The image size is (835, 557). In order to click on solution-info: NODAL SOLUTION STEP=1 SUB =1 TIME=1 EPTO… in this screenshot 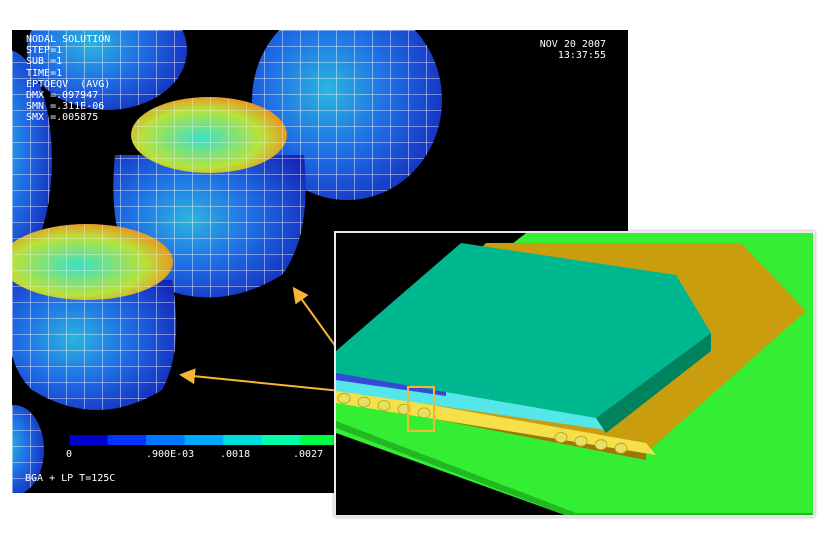, I will do `click(68, 79)`.